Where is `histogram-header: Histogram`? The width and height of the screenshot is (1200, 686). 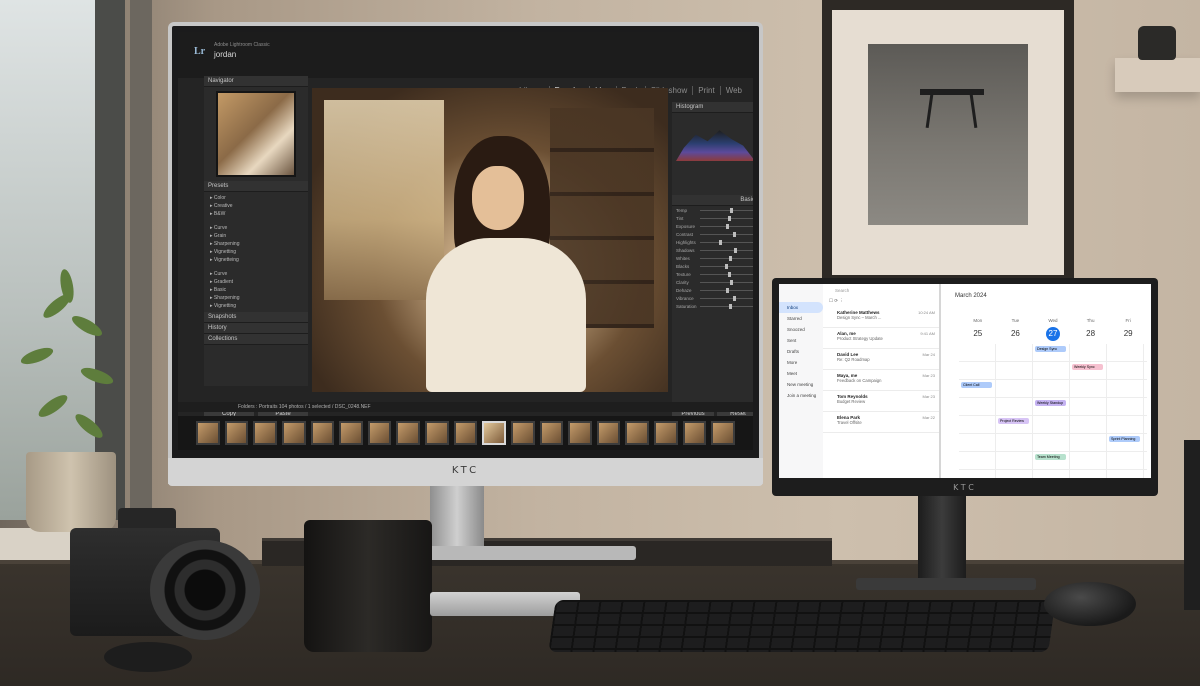
histogram-header: Histogram is located at coordinates (712, 107).